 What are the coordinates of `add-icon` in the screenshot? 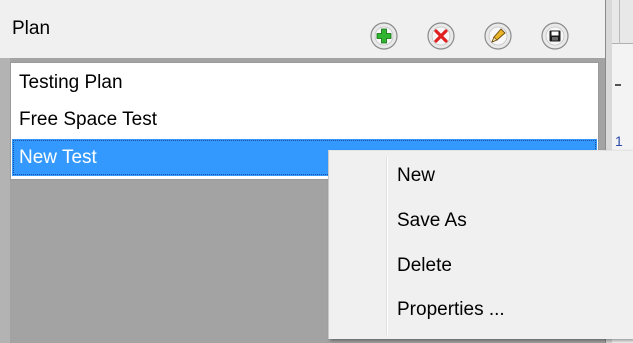 It's located at (384, 36).